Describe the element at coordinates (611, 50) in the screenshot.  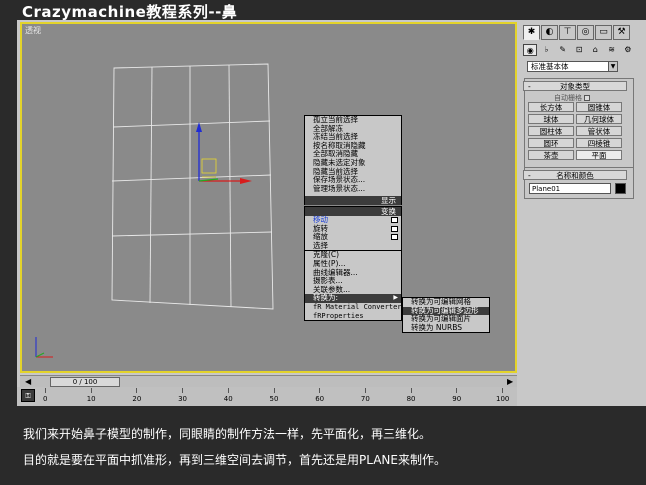
I see `spacewarps-icon: ≋` at that location.